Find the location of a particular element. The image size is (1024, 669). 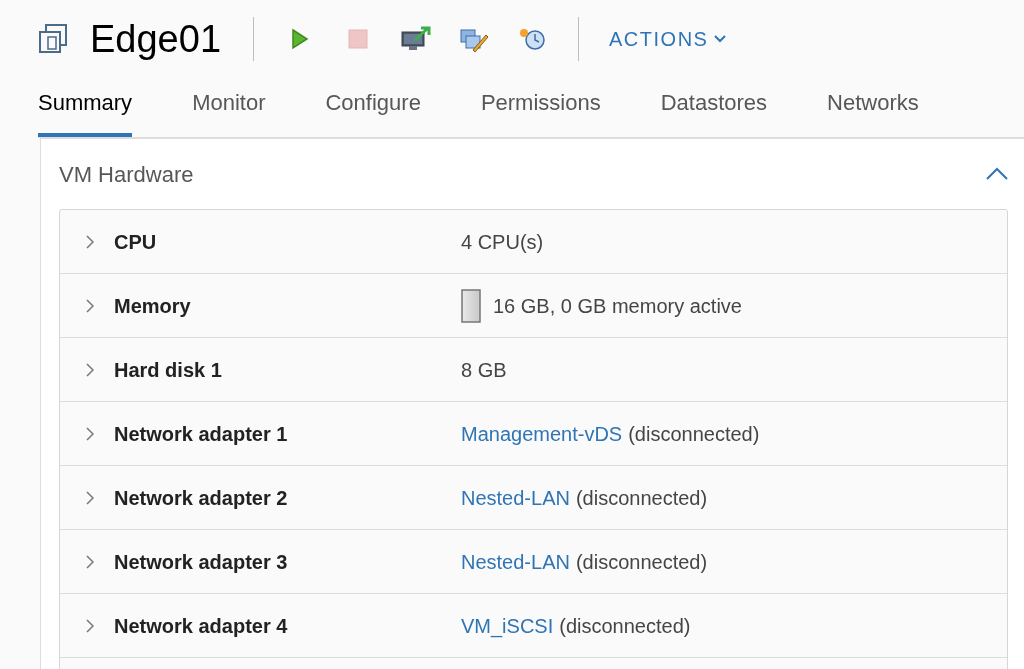

virtual-machine-icon is located at coordinates (54, 39).